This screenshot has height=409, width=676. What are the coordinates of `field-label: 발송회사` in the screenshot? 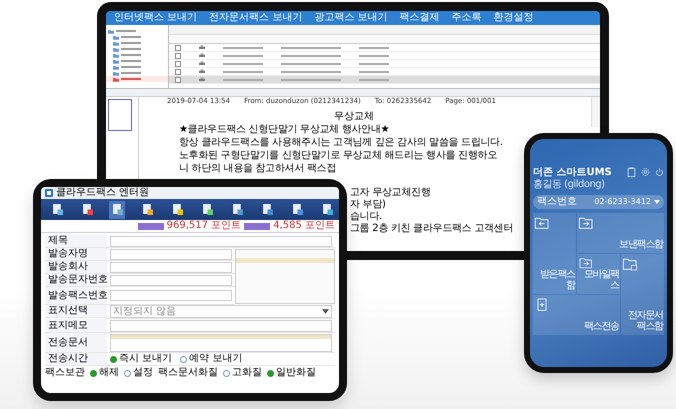 It's located at (76, 267).